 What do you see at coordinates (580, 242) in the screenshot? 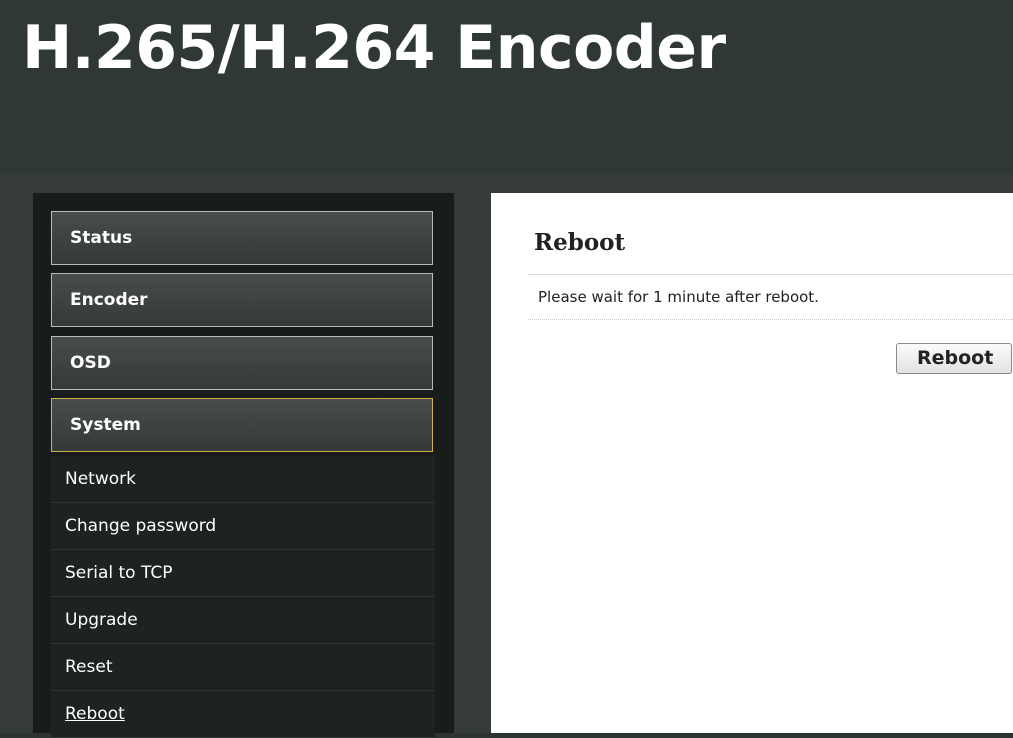
I see `page-title: Reboot` at bounding box center [580, 242].